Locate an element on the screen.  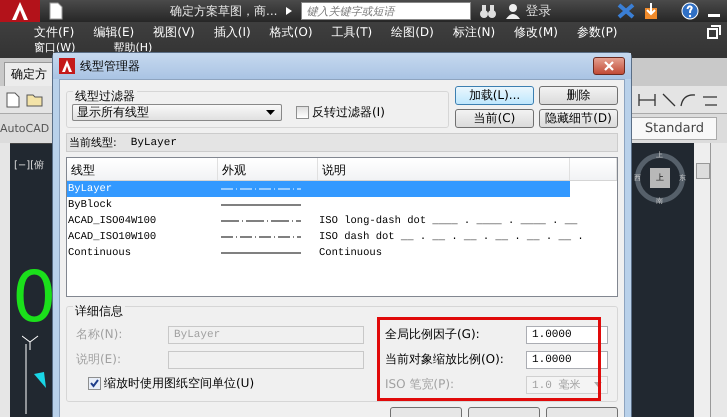
menu-item: 视图(V) is located at coordinates (174, 32).